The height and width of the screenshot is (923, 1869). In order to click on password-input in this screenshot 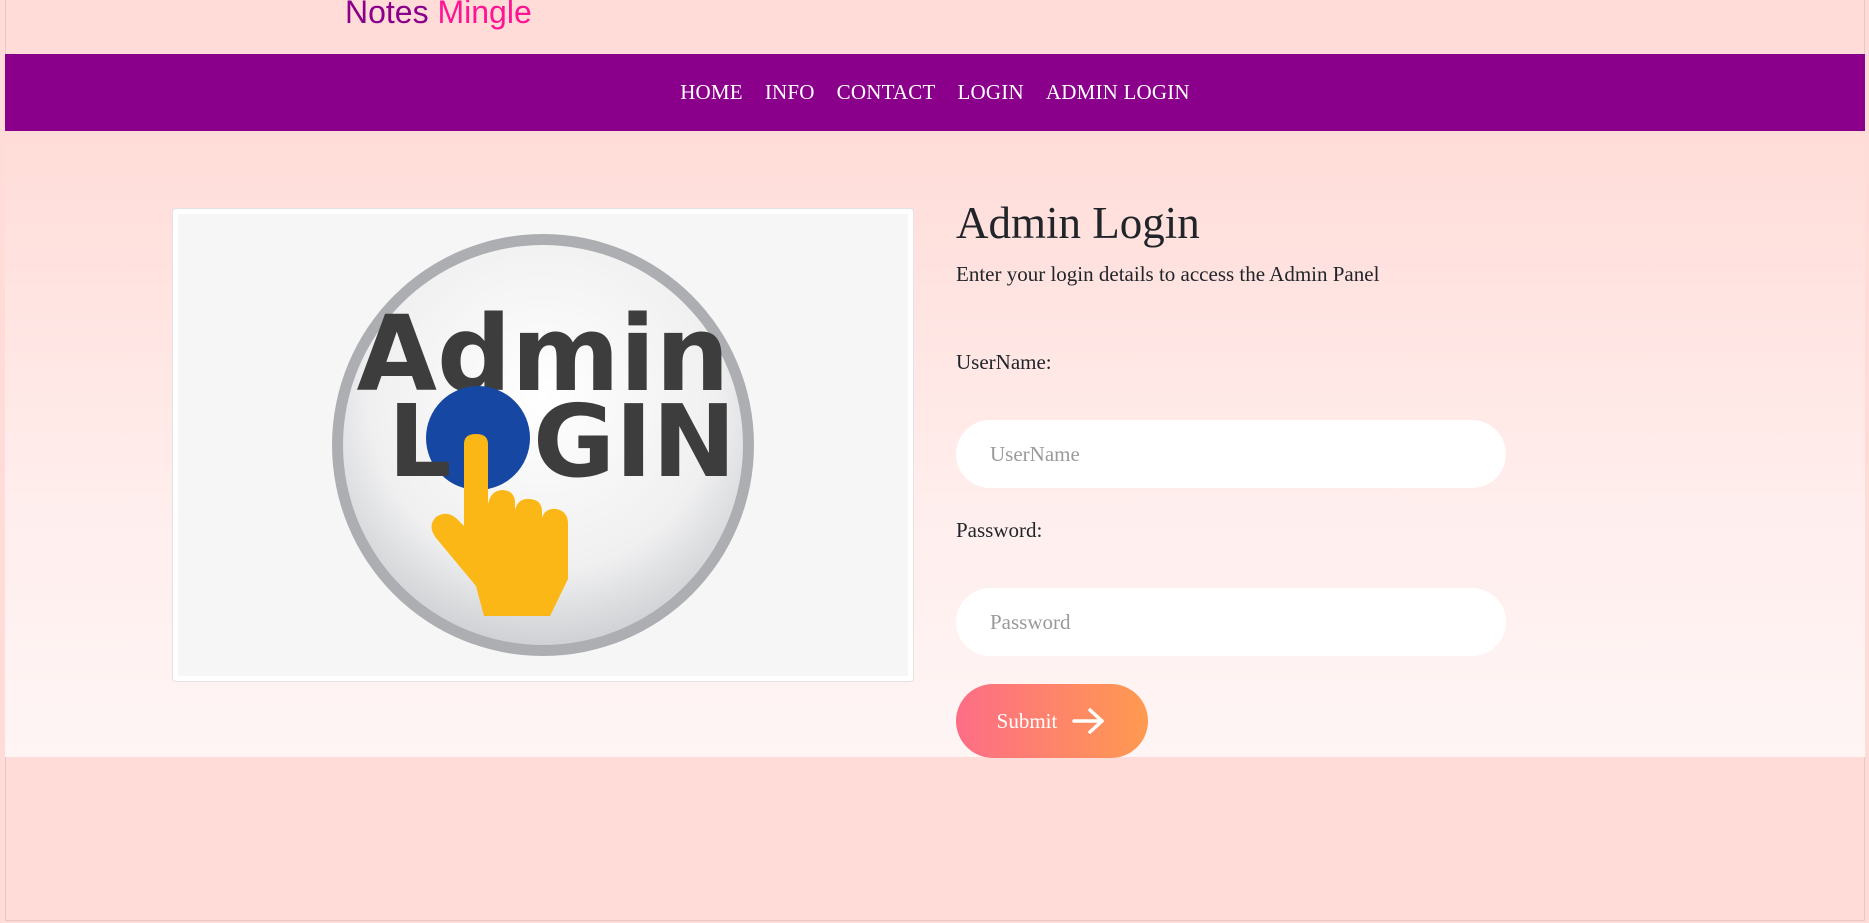, I will do `click(1231, 622)`.